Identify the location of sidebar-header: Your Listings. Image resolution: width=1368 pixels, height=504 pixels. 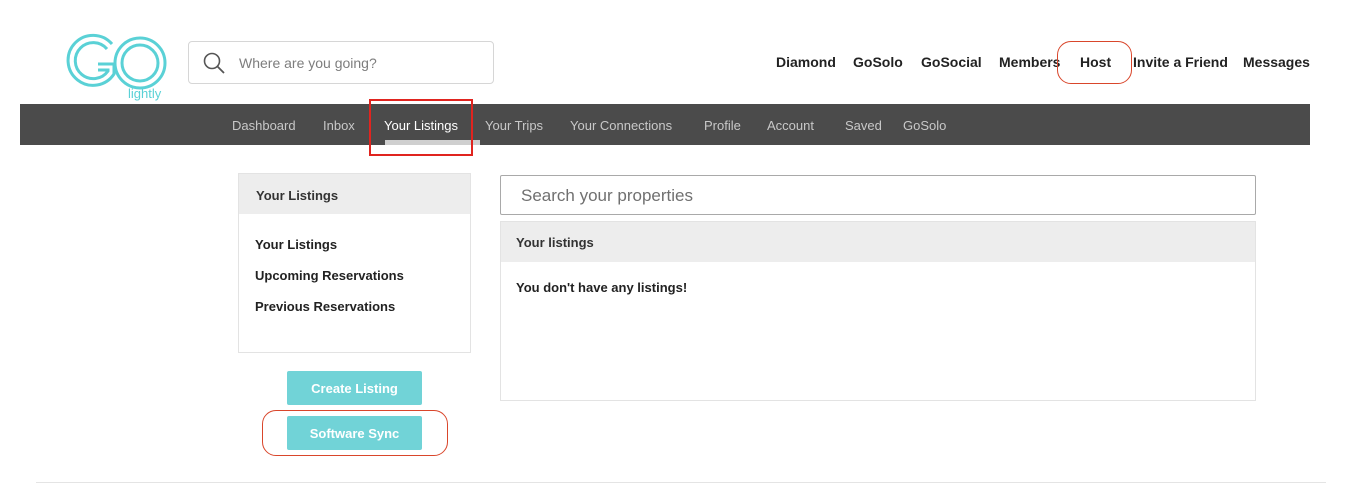
(354, 194).